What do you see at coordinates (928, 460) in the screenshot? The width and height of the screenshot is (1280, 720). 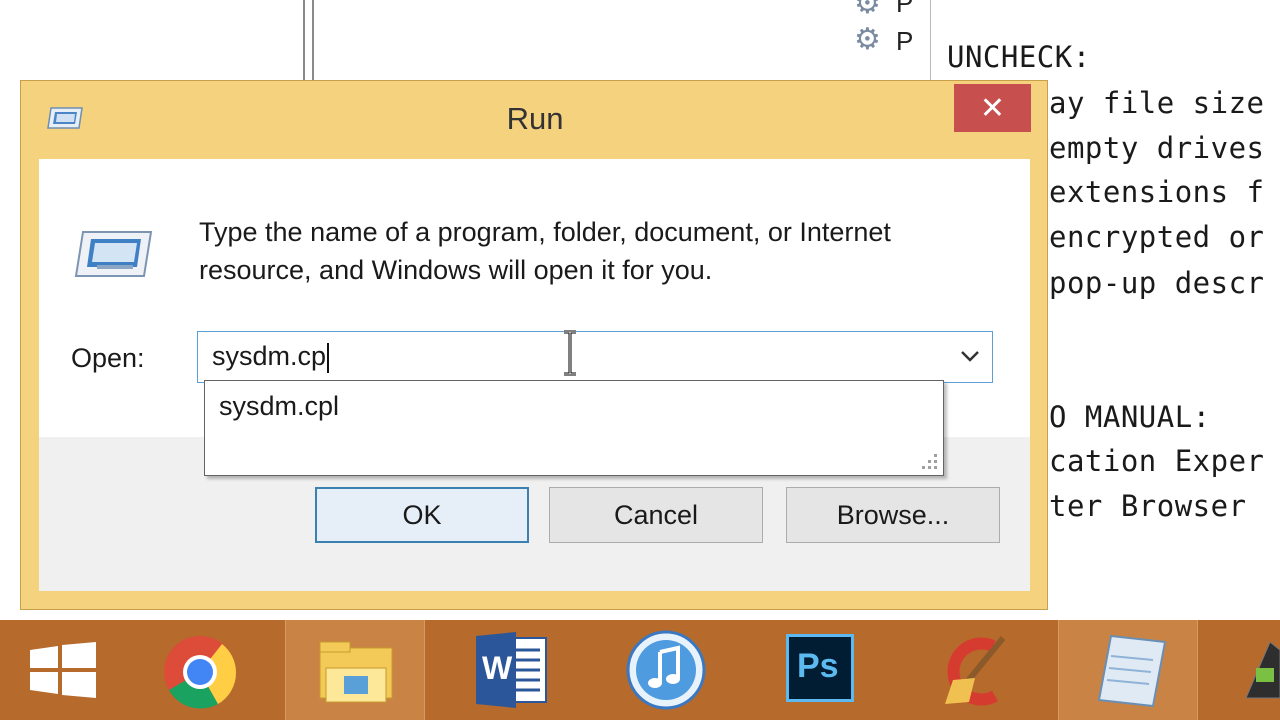 I see `resize-grip-icon` at bounding box center [928, 460].